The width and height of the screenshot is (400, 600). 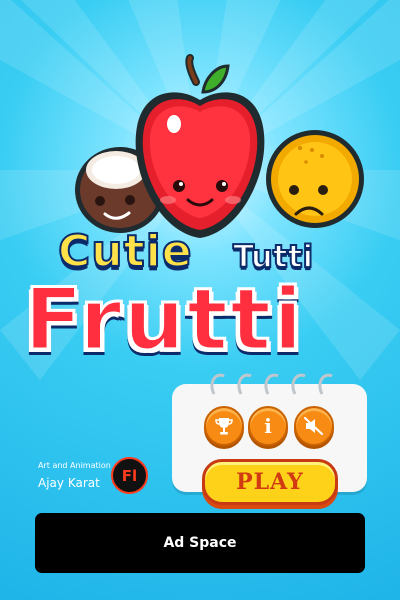 I want to click on play-button: PLAY, so click(x=270, y=482).